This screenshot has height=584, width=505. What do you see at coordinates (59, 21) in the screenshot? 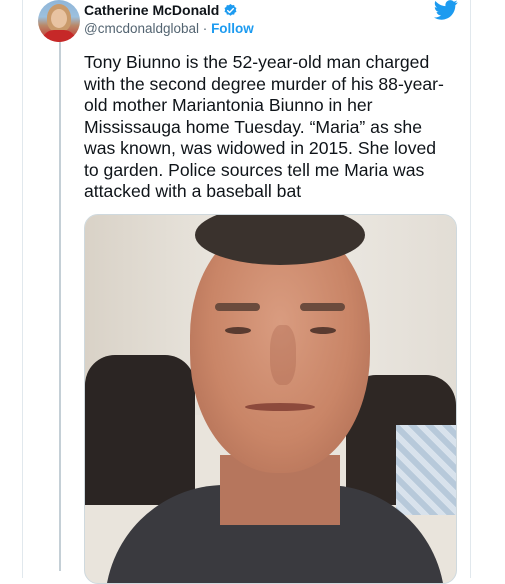
I see `avatar` at bounding box center [59, 21].